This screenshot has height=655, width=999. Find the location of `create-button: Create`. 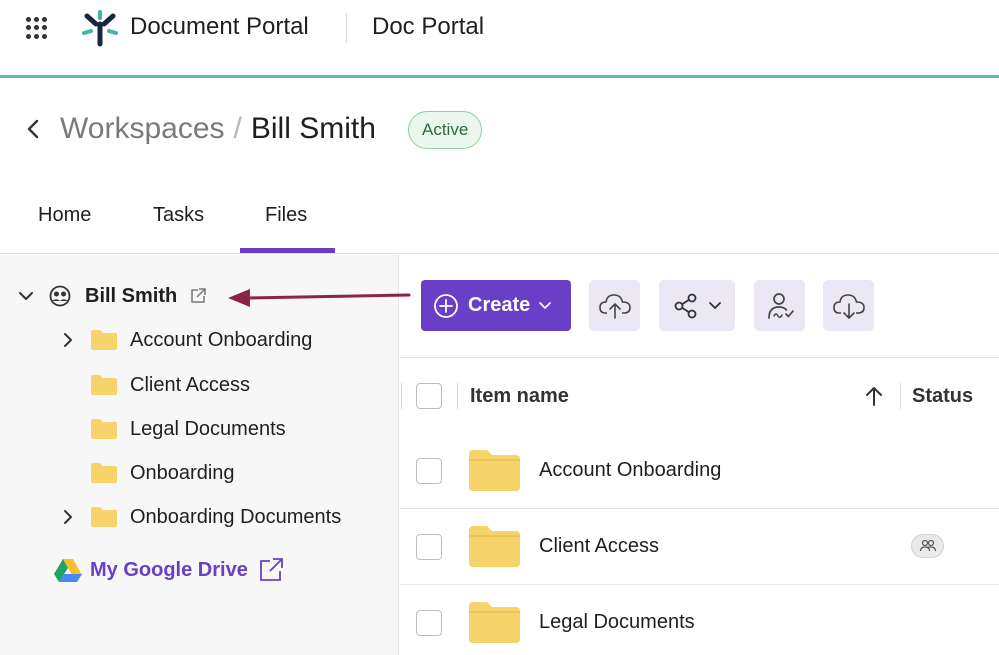

create-button: Create is located at coordinates (496, 305).